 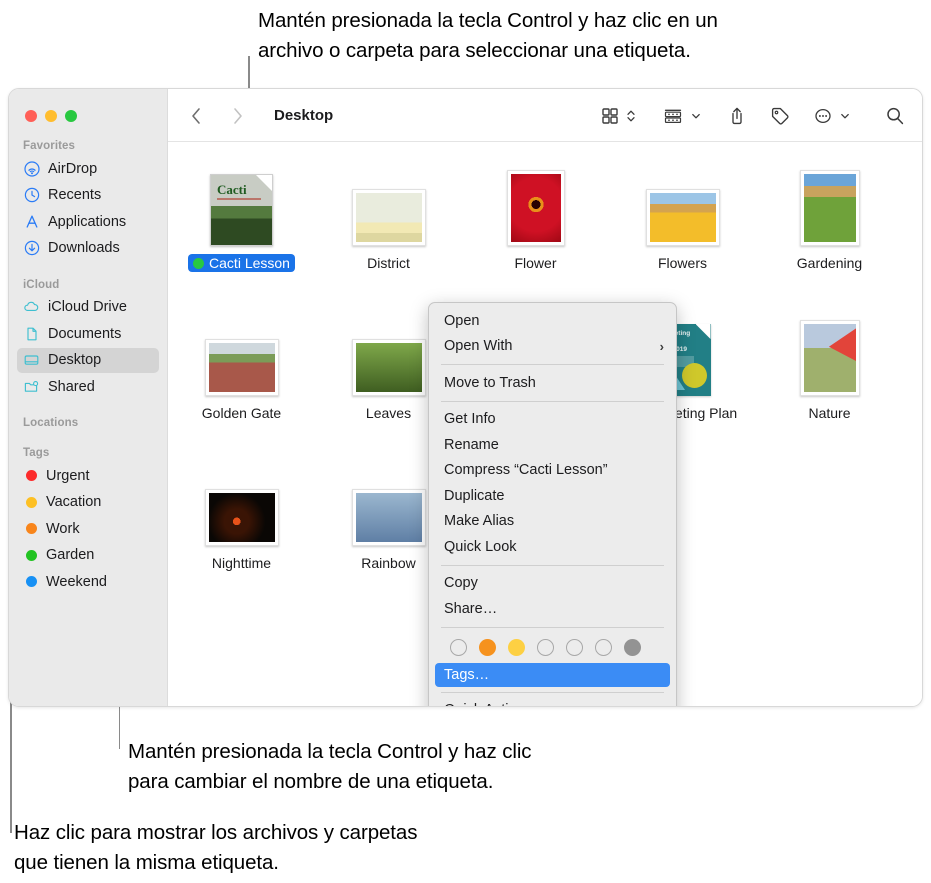 What do you see at coordinates (88, 386) in the screenshot?
I see `sidebar-item-shared: Shared` at bounding box center [88, 386].